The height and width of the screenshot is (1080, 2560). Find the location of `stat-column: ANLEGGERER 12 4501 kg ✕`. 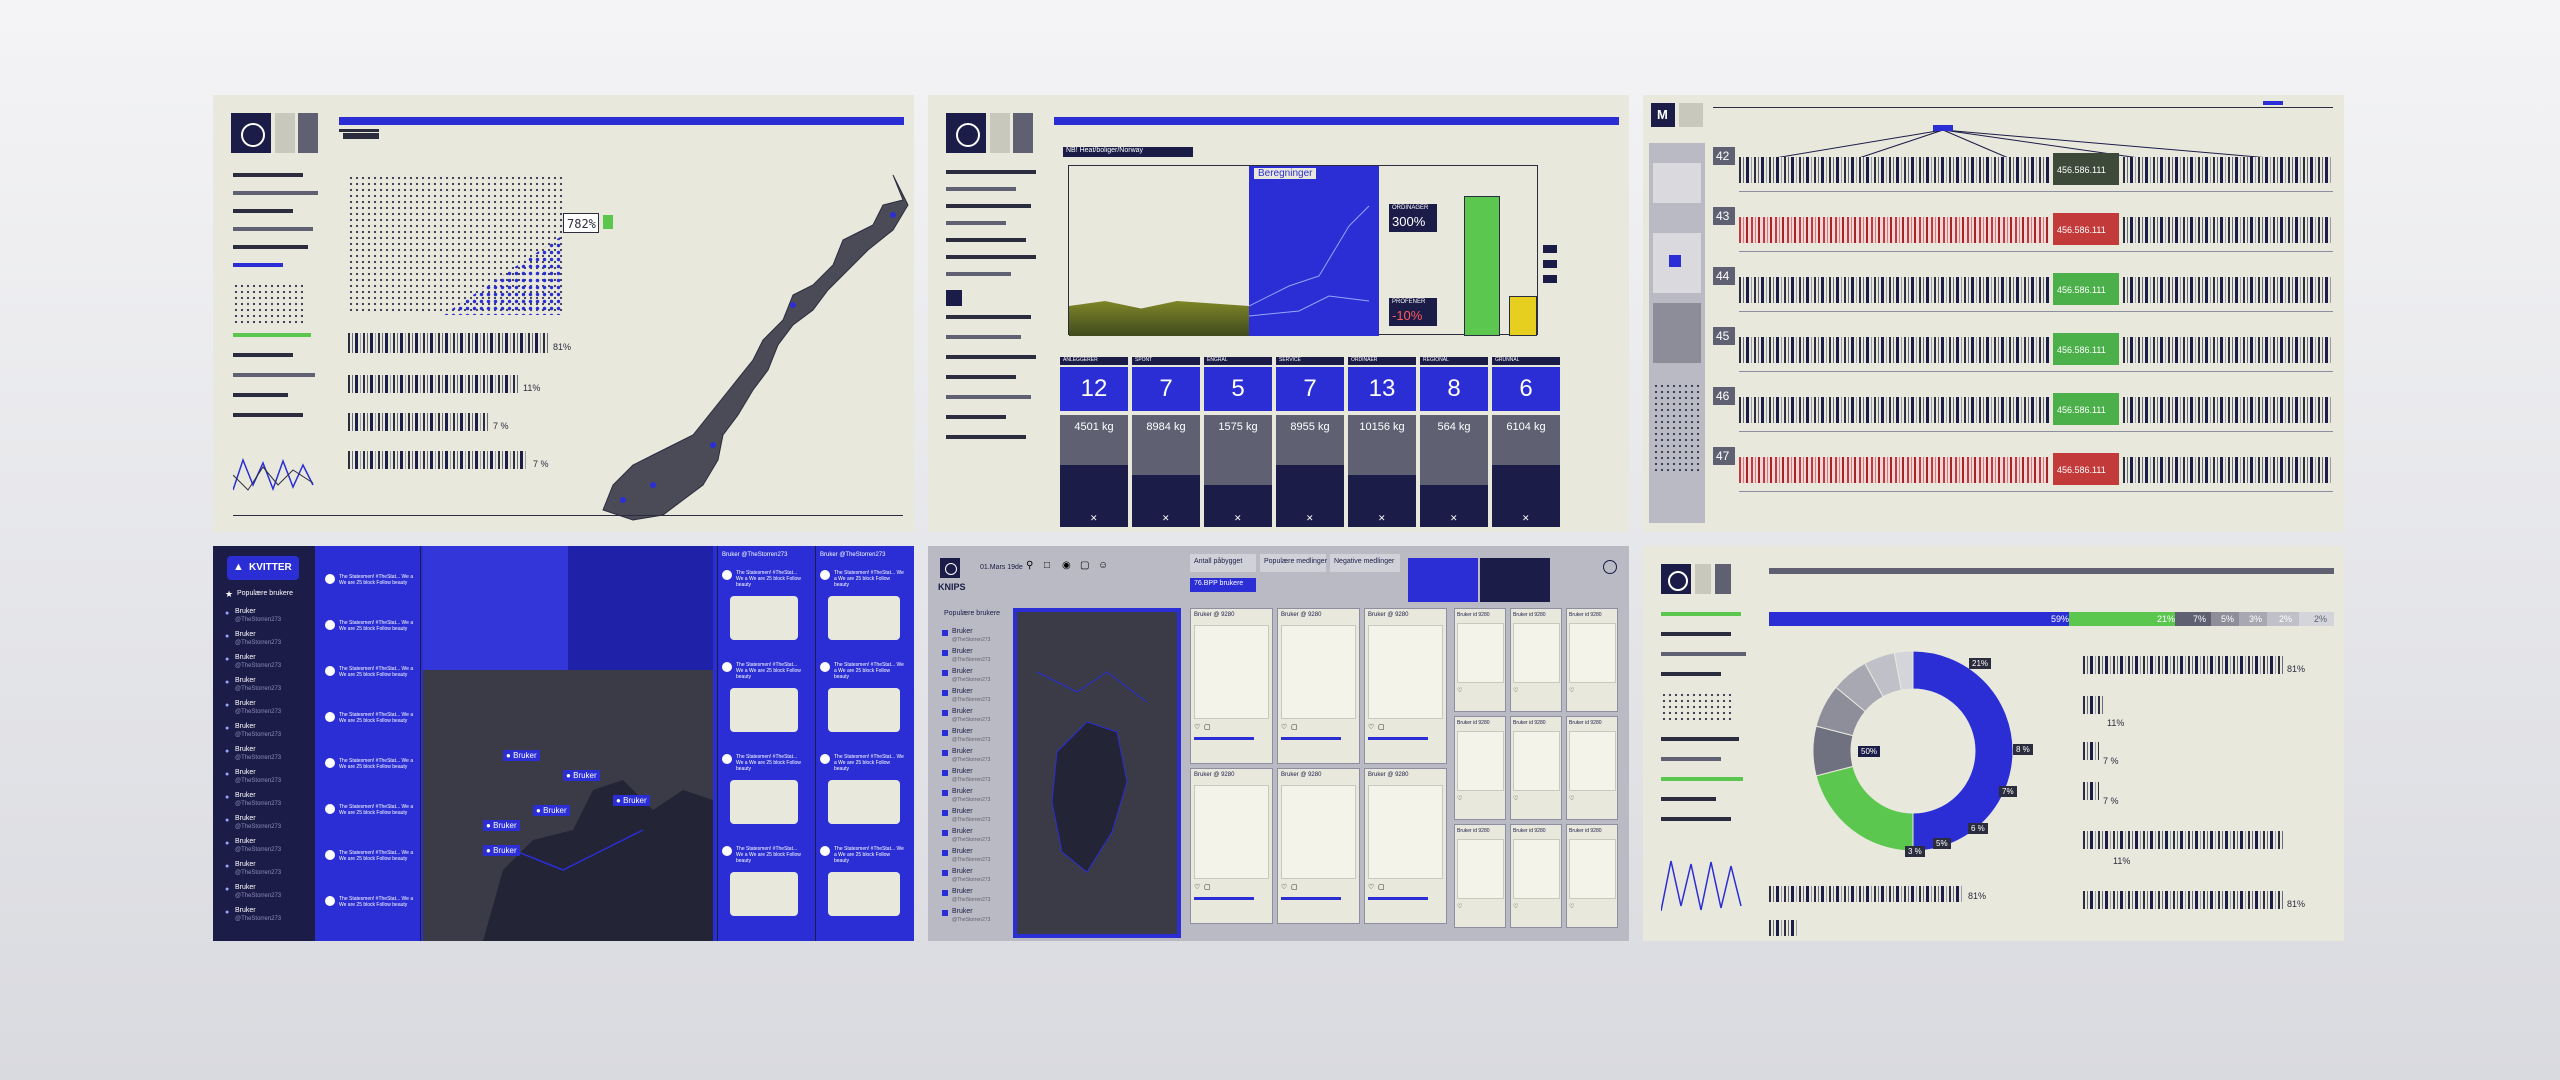

stat-column: ANLEGGERER 12 4501 kg ✕ is located at coordinates (1094, 442).